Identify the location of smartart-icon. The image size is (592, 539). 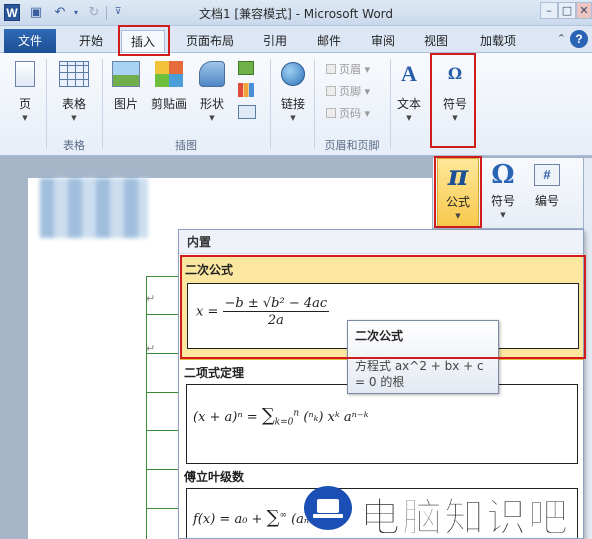
(246, 68).